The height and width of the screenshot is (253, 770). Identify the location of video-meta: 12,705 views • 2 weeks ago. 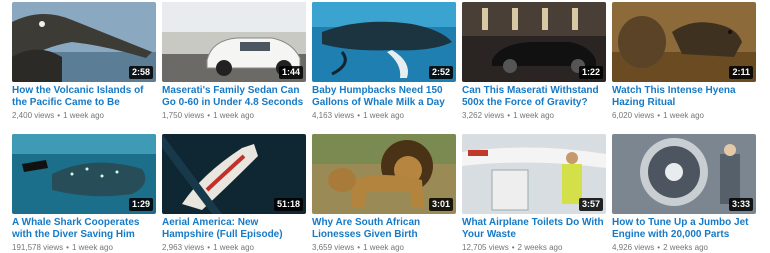
(534, 248).